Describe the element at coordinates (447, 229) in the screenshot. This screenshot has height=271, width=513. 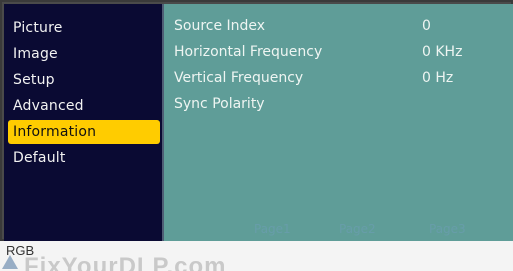
I see `page-3-button: Page3` at that location.